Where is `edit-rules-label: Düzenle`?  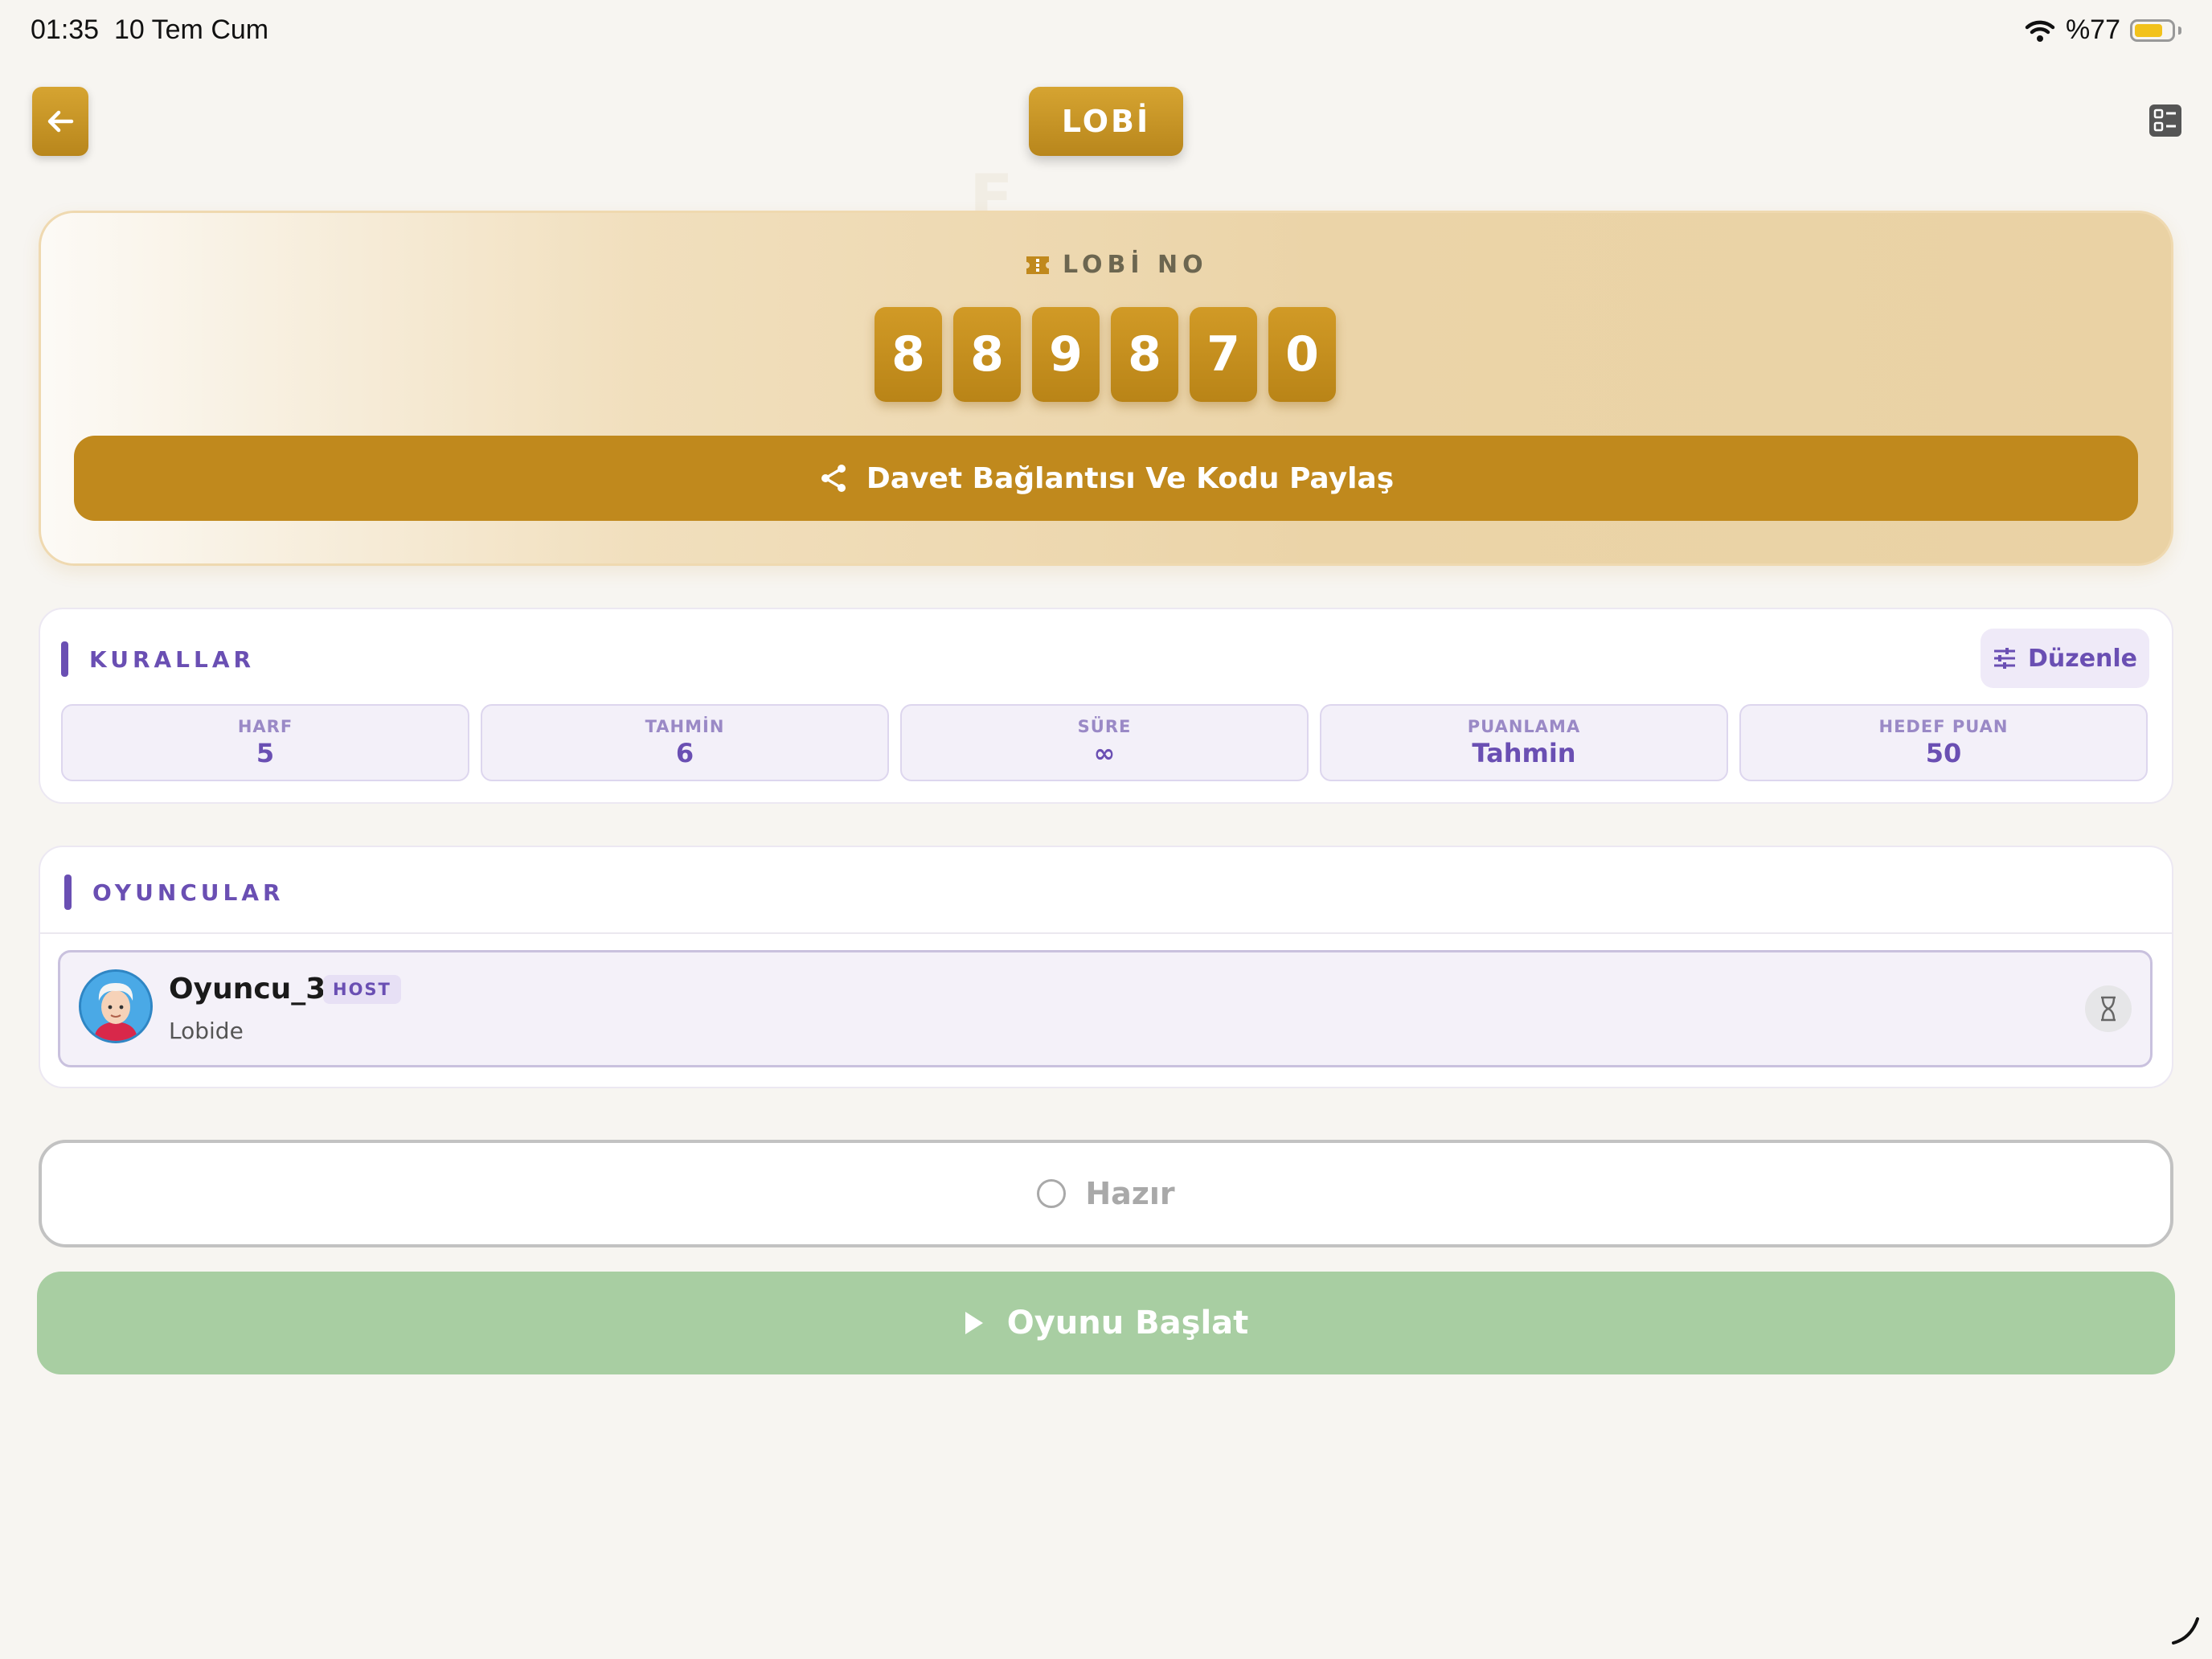
edit-rules-label: Düzenle is located at coordinates (2082, 658).